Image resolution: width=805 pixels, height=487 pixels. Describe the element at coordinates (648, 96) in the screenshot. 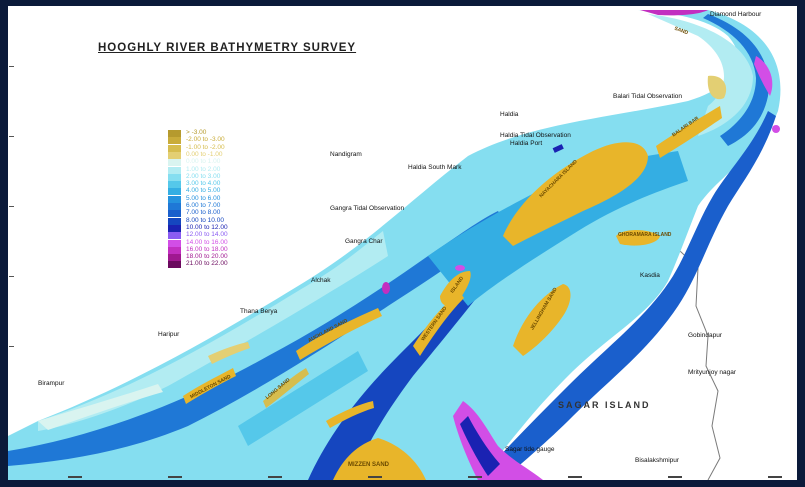

I see `place-balari: Balari Tidal Observation` at that location.